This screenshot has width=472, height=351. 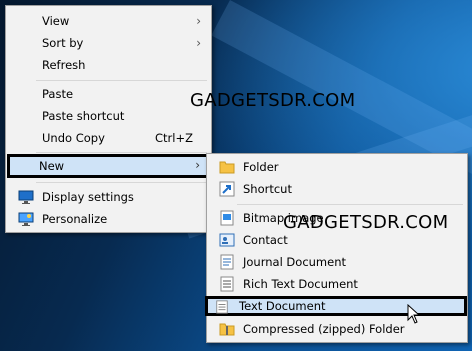 What do you see at coordinates (227, 218) in the screenshot?
I see `bitmap-image-icon` at bounding box center [227, 218].